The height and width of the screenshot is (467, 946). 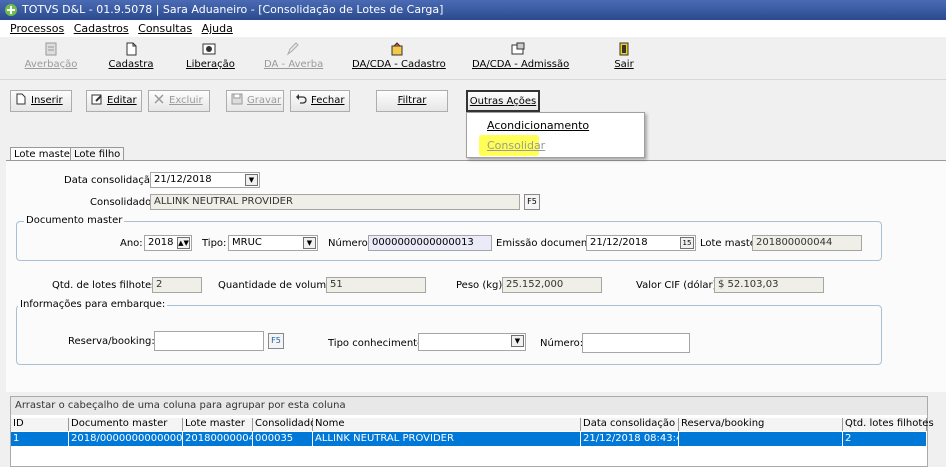 What do you see at coordinates (41, 101) in the screenshot?
I see `inserir-button: Inserir` at bounding box center [41, 101].